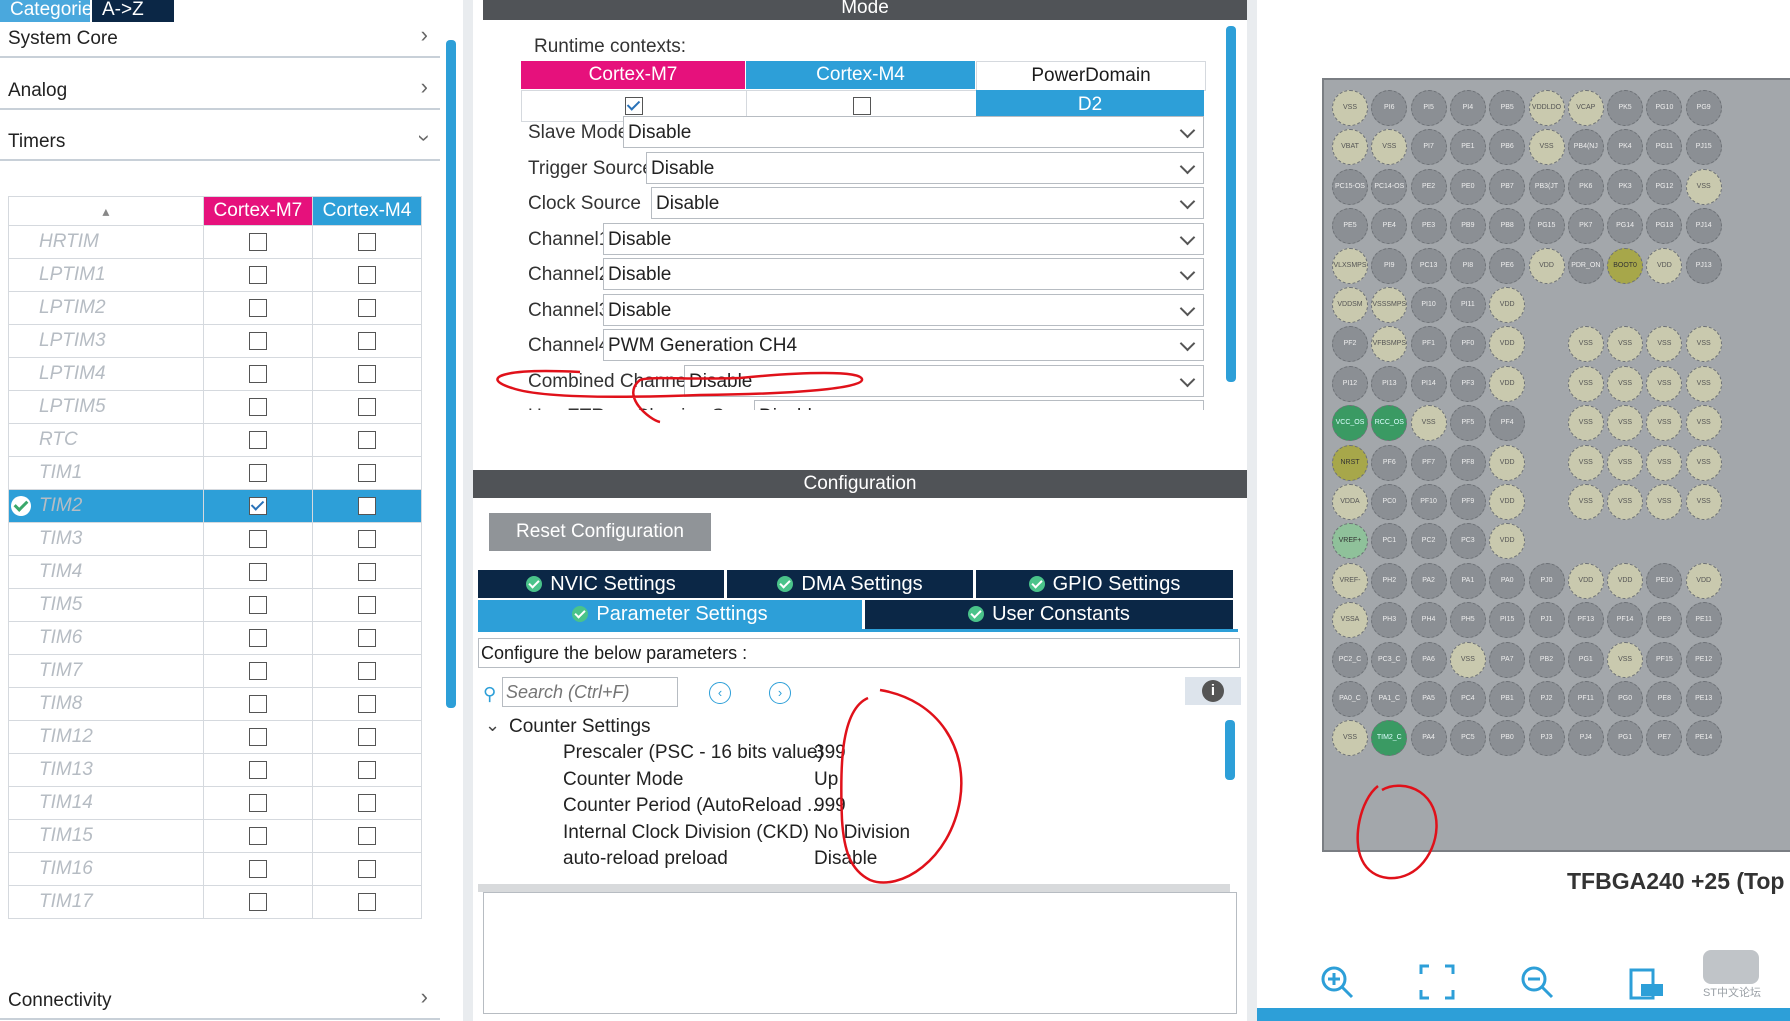 Image resolution: width=1790 pixels, height=1021 pixels. I want to click on param-value: Up, so click(826, 780).